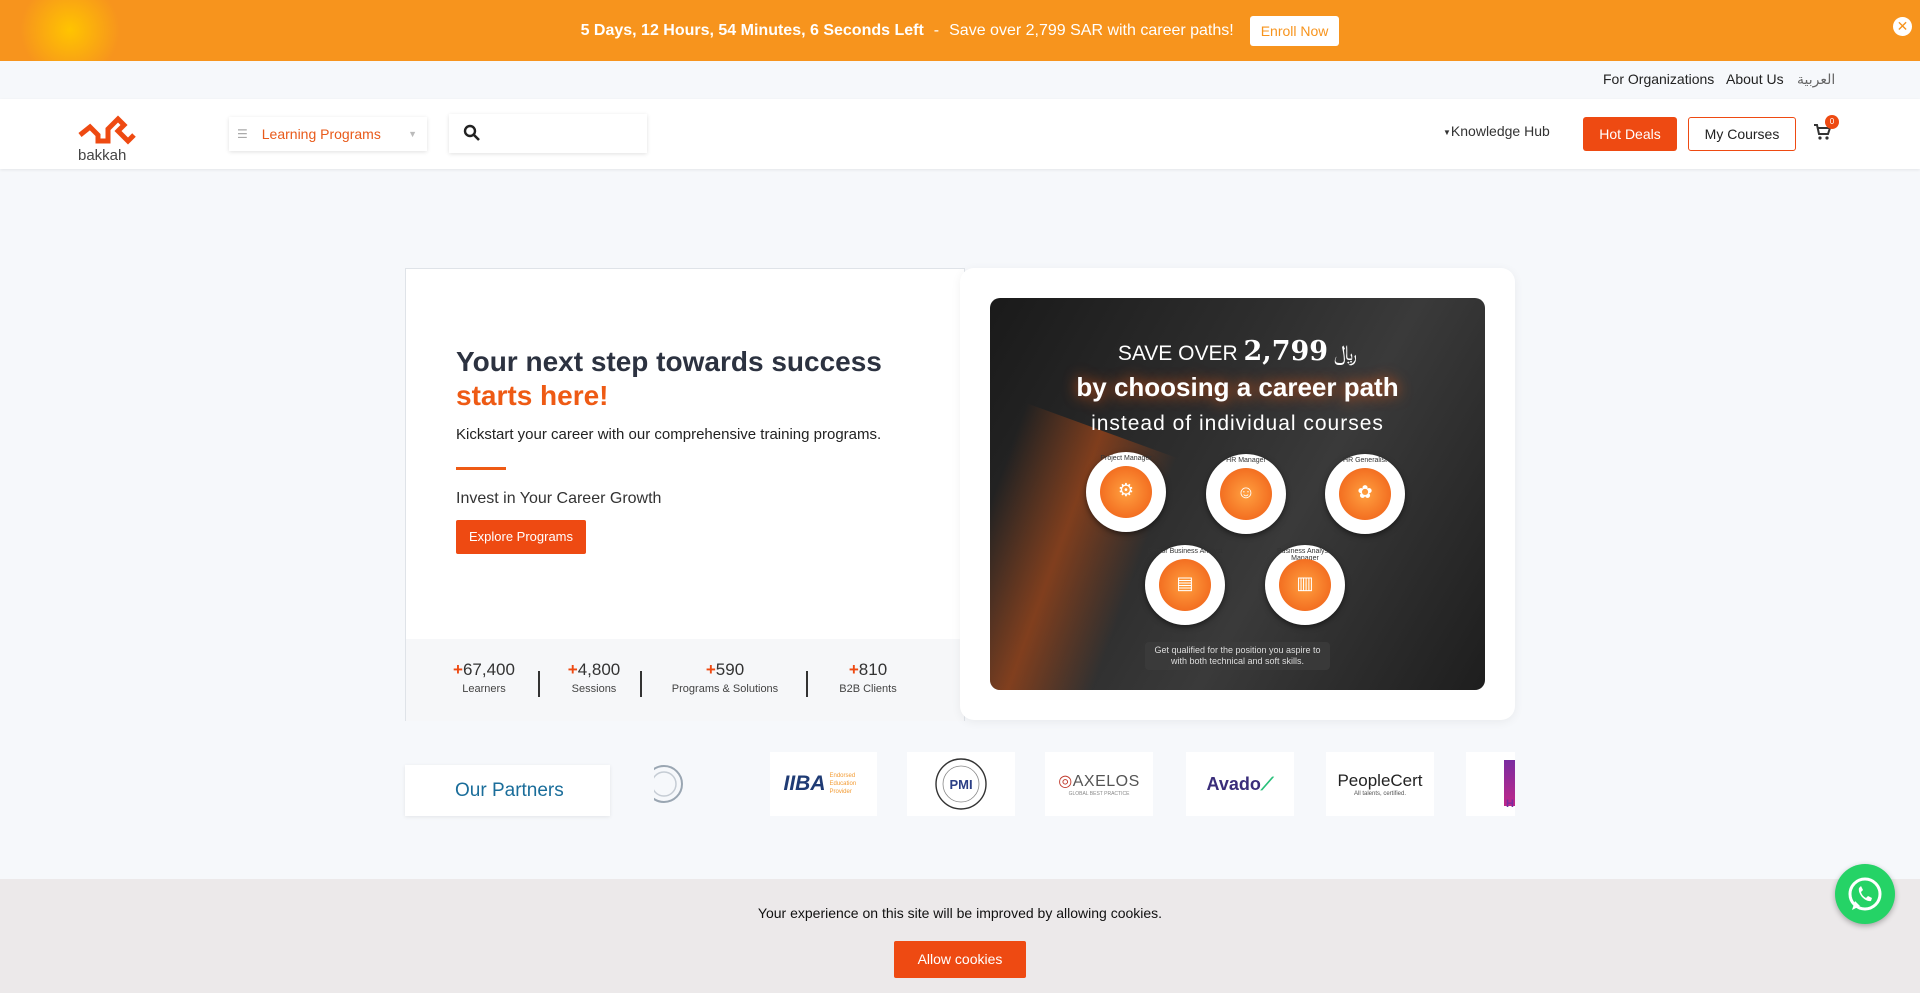  What do you see at coordinates (1755, 79) in the screenshot?
I see `about-us-link: About Us` at bounding box center [1755, 79].